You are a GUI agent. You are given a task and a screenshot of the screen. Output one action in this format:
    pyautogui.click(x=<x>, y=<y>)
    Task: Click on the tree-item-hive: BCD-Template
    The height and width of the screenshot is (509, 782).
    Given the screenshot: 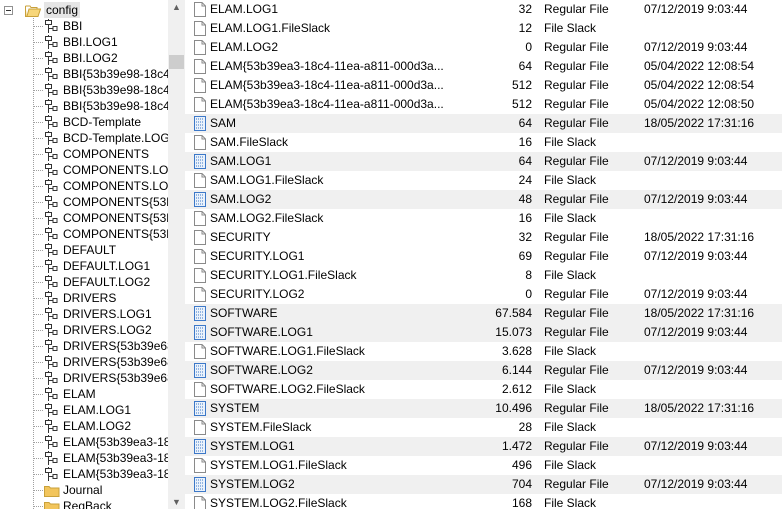 What is the action you would take?
    pyautogui.click(x=84, y=122)
    